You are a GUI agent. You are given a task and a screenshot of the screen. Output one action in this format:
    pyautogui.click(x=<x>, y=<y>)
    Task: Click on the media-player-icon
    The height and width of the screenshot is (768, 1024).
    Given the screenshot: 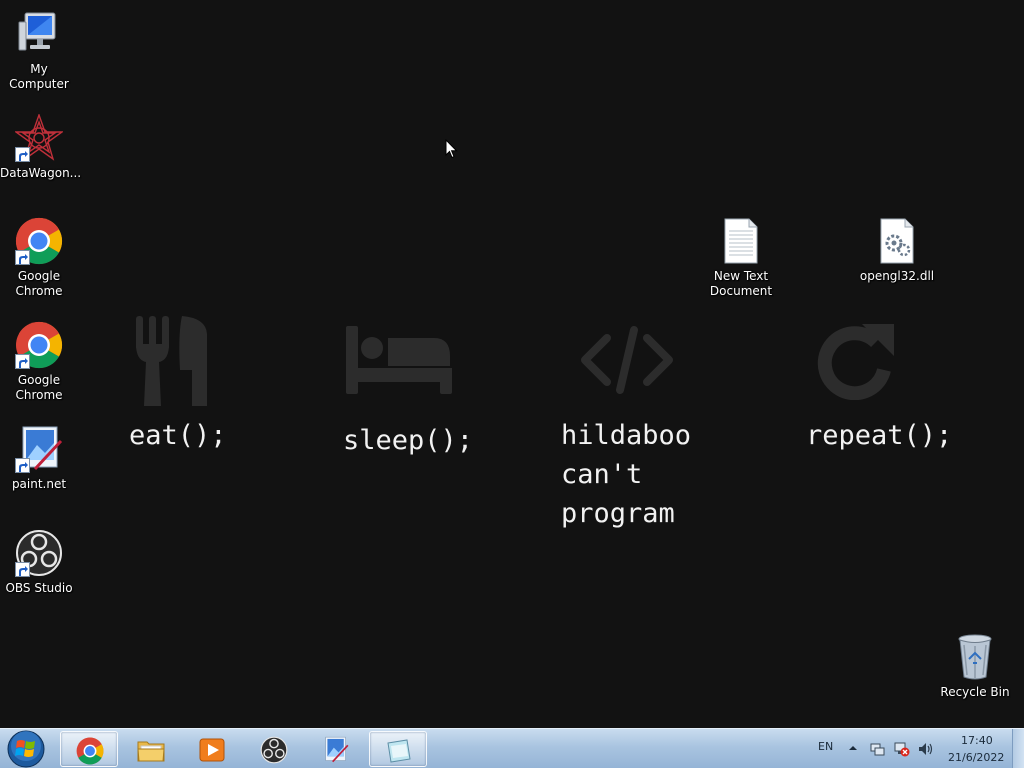 What is the action you would take?
    pyautogui.click(x=212, y=750)
    